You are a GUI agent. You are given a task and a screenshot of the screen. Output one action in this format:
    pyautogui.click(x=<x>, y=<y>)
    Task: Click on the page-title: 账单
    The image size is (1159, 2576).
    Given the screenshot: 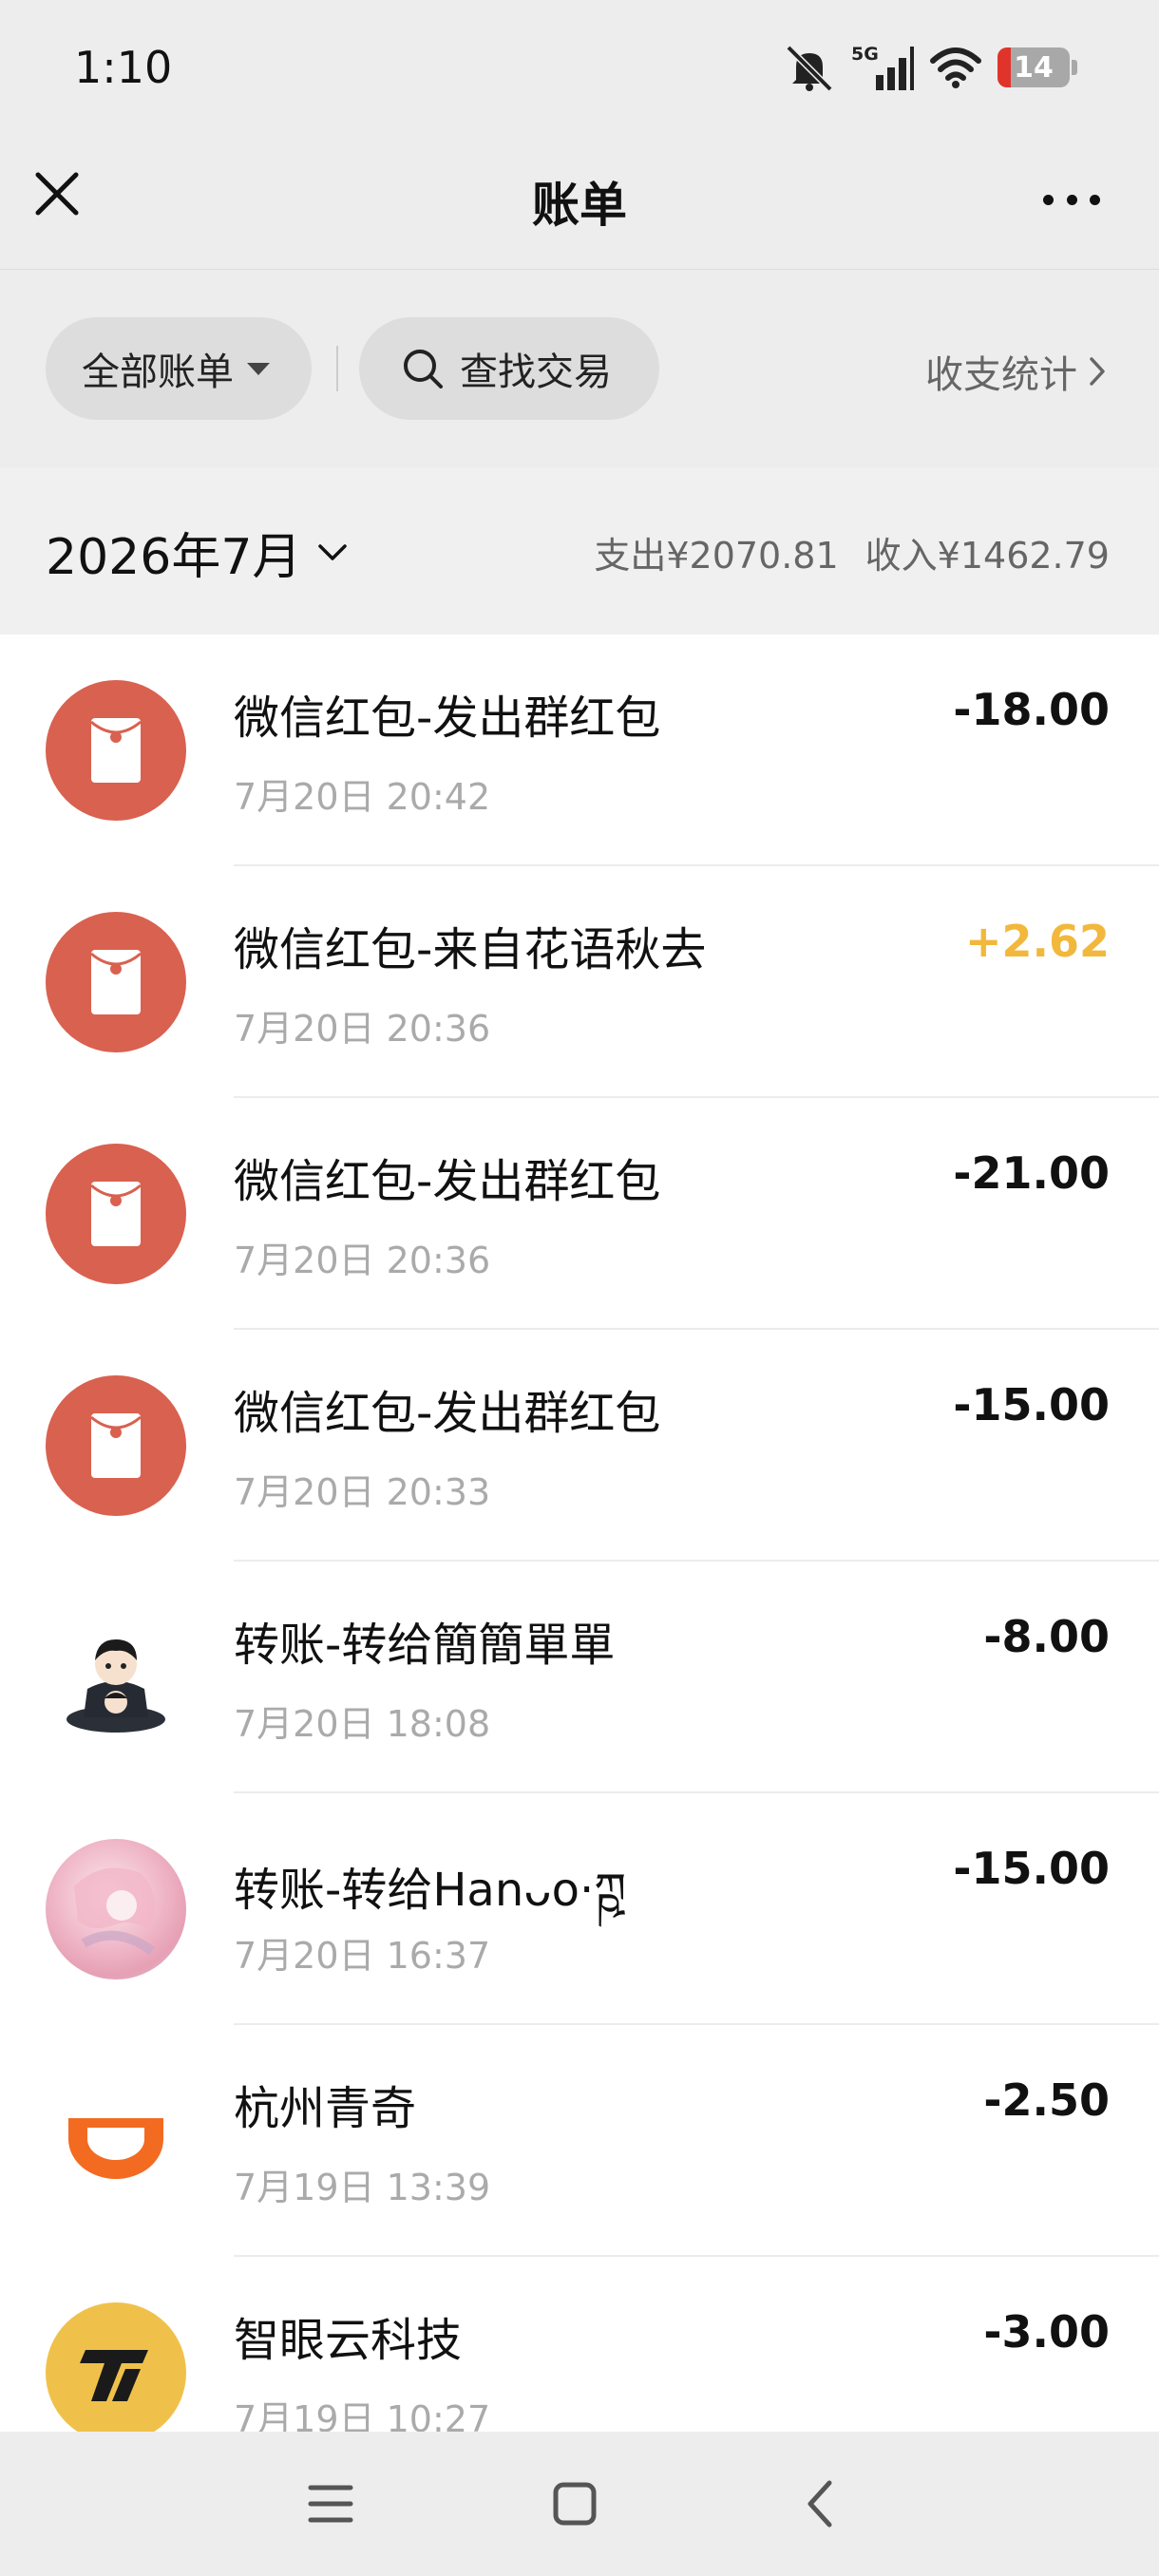 What is the action you would take?
    pyautogui.click(x=579, y=205)
    